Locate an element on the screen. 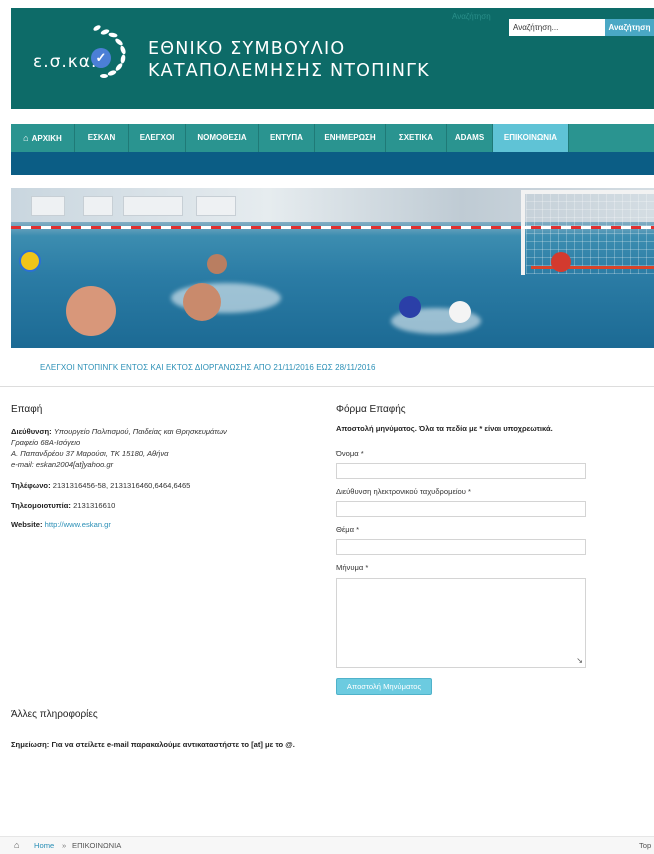  nav-item-home: ⌂ ΑΡΧΙΚΗ is located at coordinates (43, 138).